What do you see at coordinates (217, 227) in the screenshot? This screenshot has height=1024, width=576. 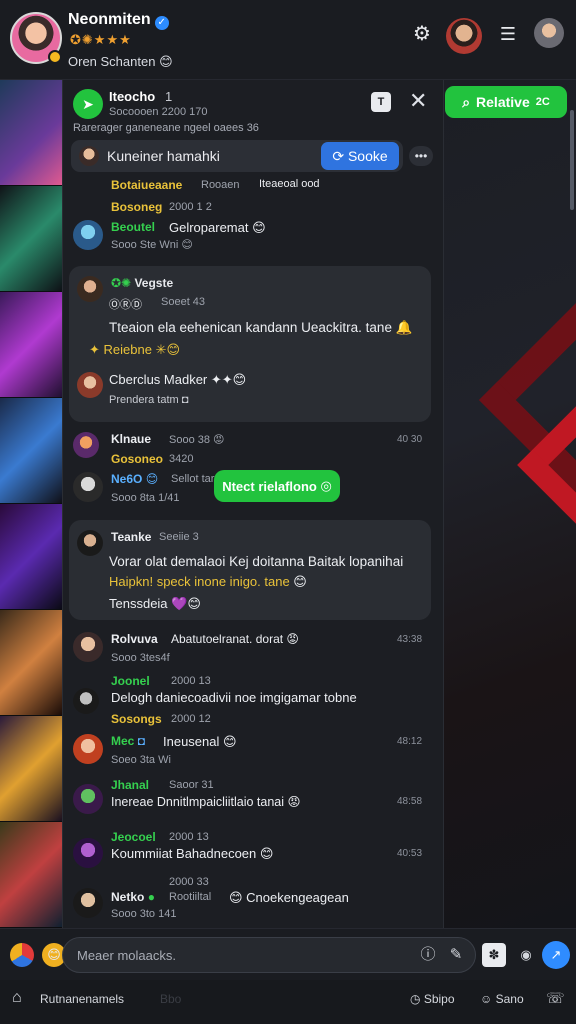 I see `message-text: Gelroparemat 😊` at bounding box center [217, 227].